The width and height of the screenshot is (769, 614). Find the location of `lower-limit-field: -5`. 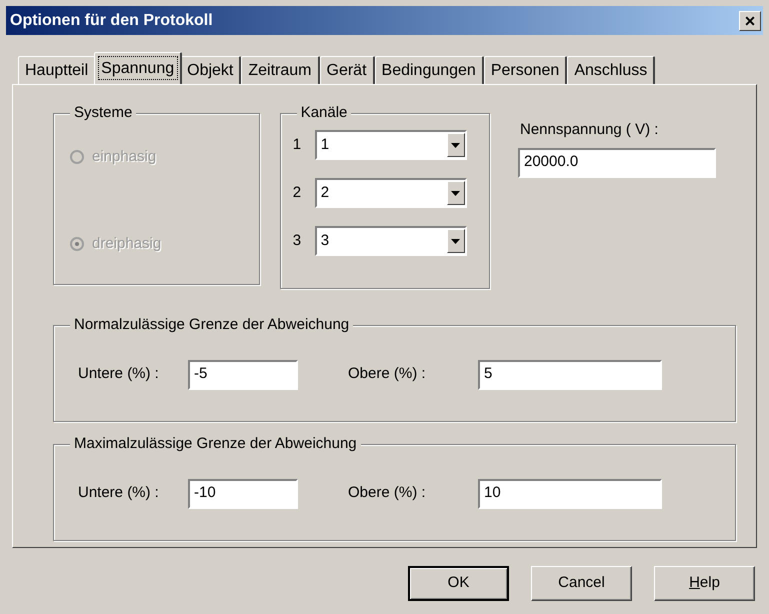

lower-limit-field: -5 is located at coordinates (243, 375).